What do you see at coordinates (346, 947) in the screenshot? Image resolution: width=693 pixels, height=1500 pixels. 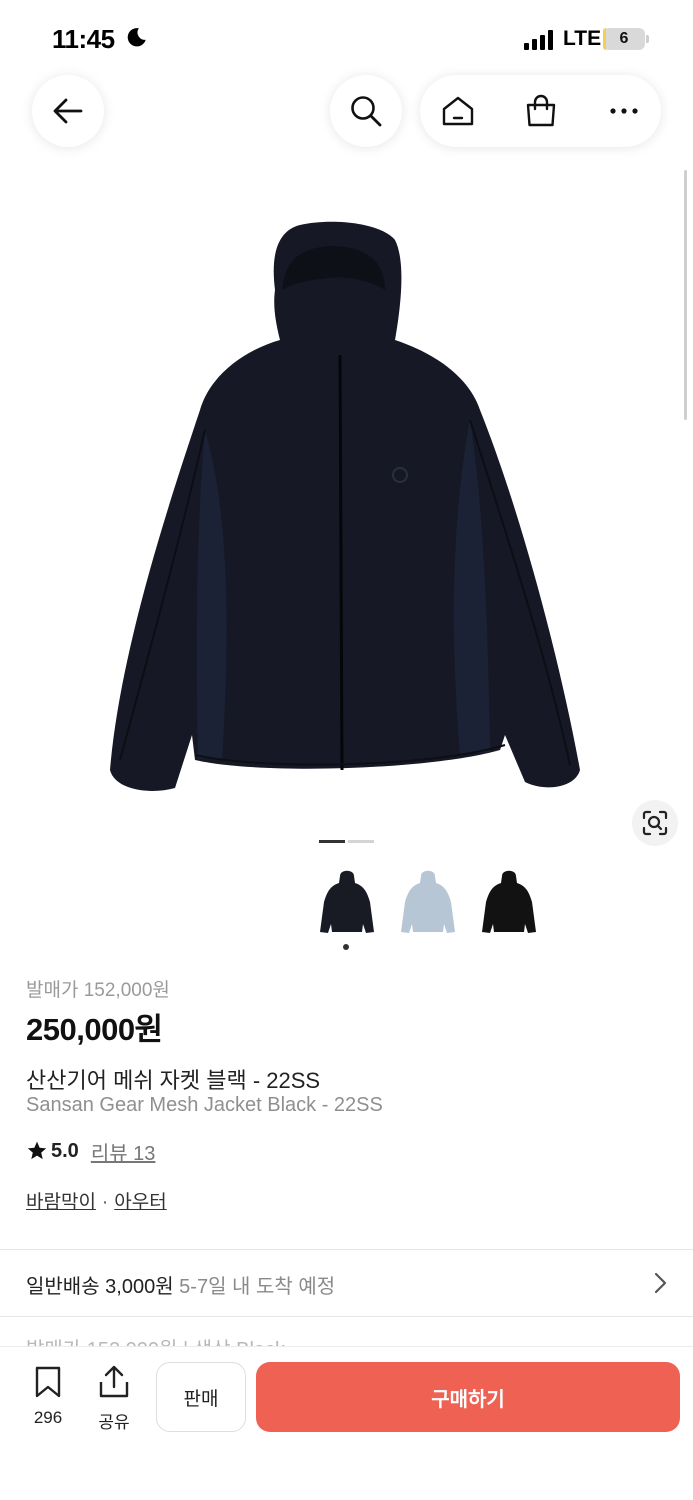 I see `thumbnail-selected-dot` at bounding box center [346, 947].